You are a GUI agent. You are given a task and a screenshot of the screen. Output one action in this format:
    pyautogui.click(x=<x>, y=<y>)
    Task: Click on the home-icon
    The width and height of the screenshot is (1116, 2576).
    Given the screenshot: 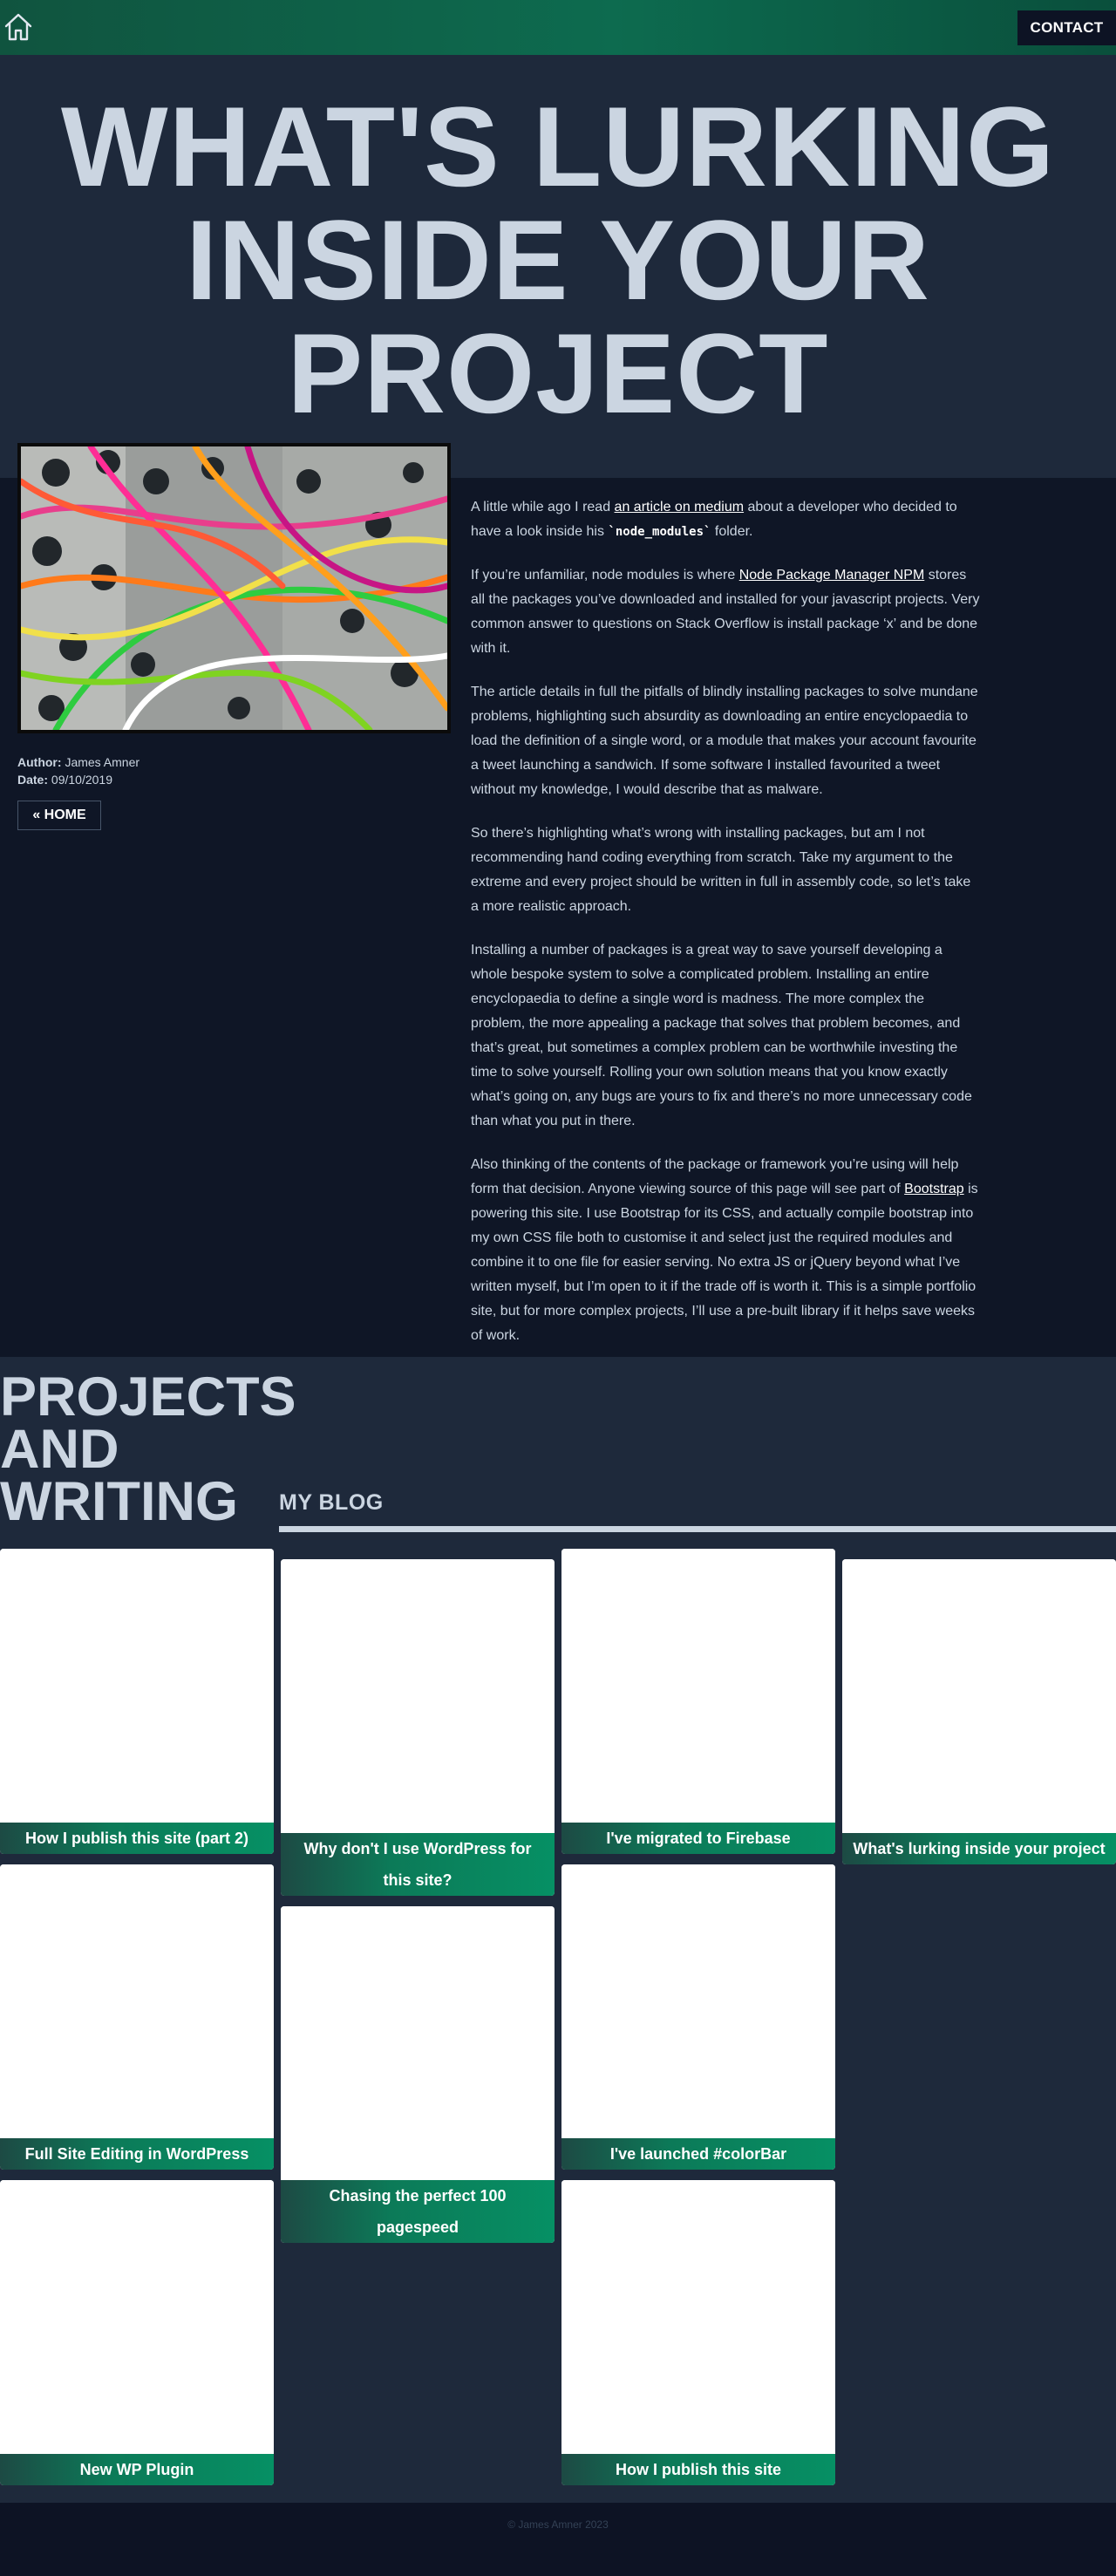 What is the action you would take?
    pyautogui.click(x=18, y=27)
    